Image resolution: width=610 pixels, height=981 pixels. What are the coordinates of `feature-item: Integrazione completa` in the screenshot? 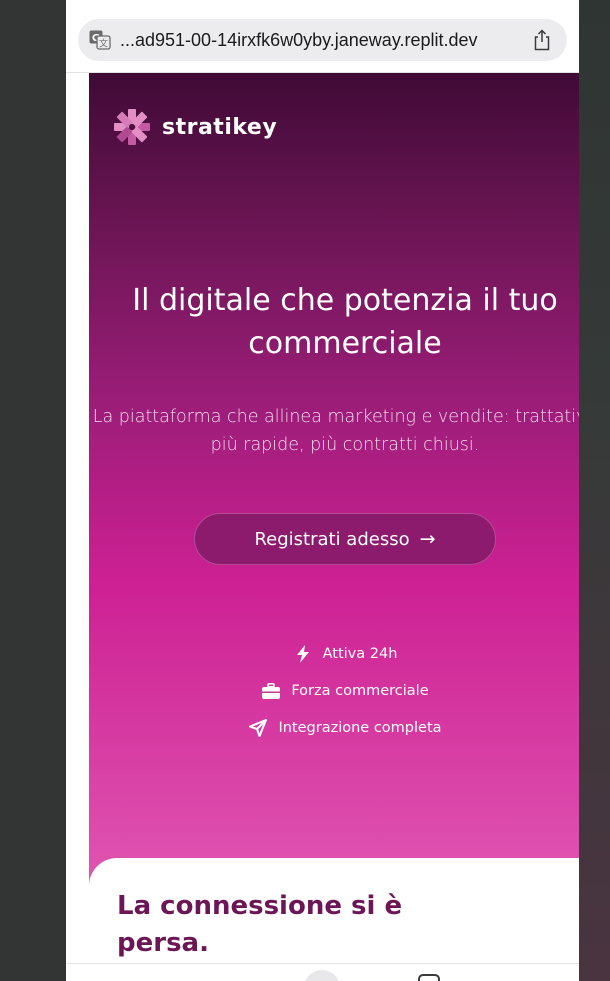 It's located at (334, 727).